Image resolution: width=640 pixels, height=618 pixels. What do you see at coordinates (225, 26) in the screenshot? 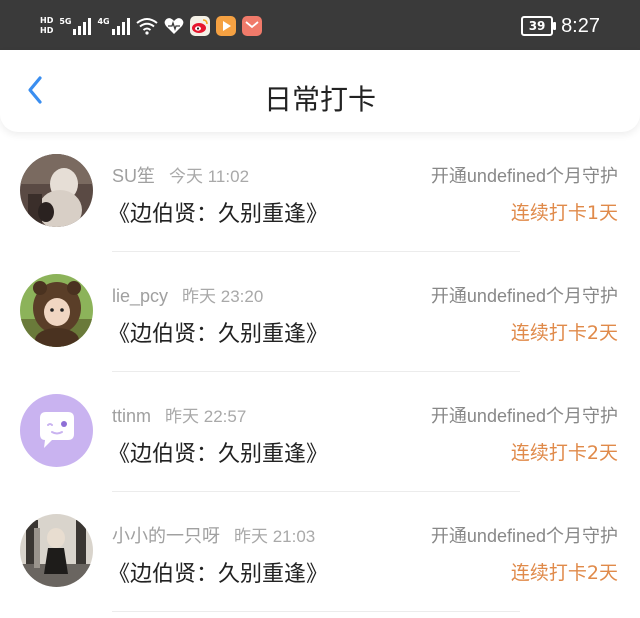
I see `video-app-icon` at bounding box center [225, 26].